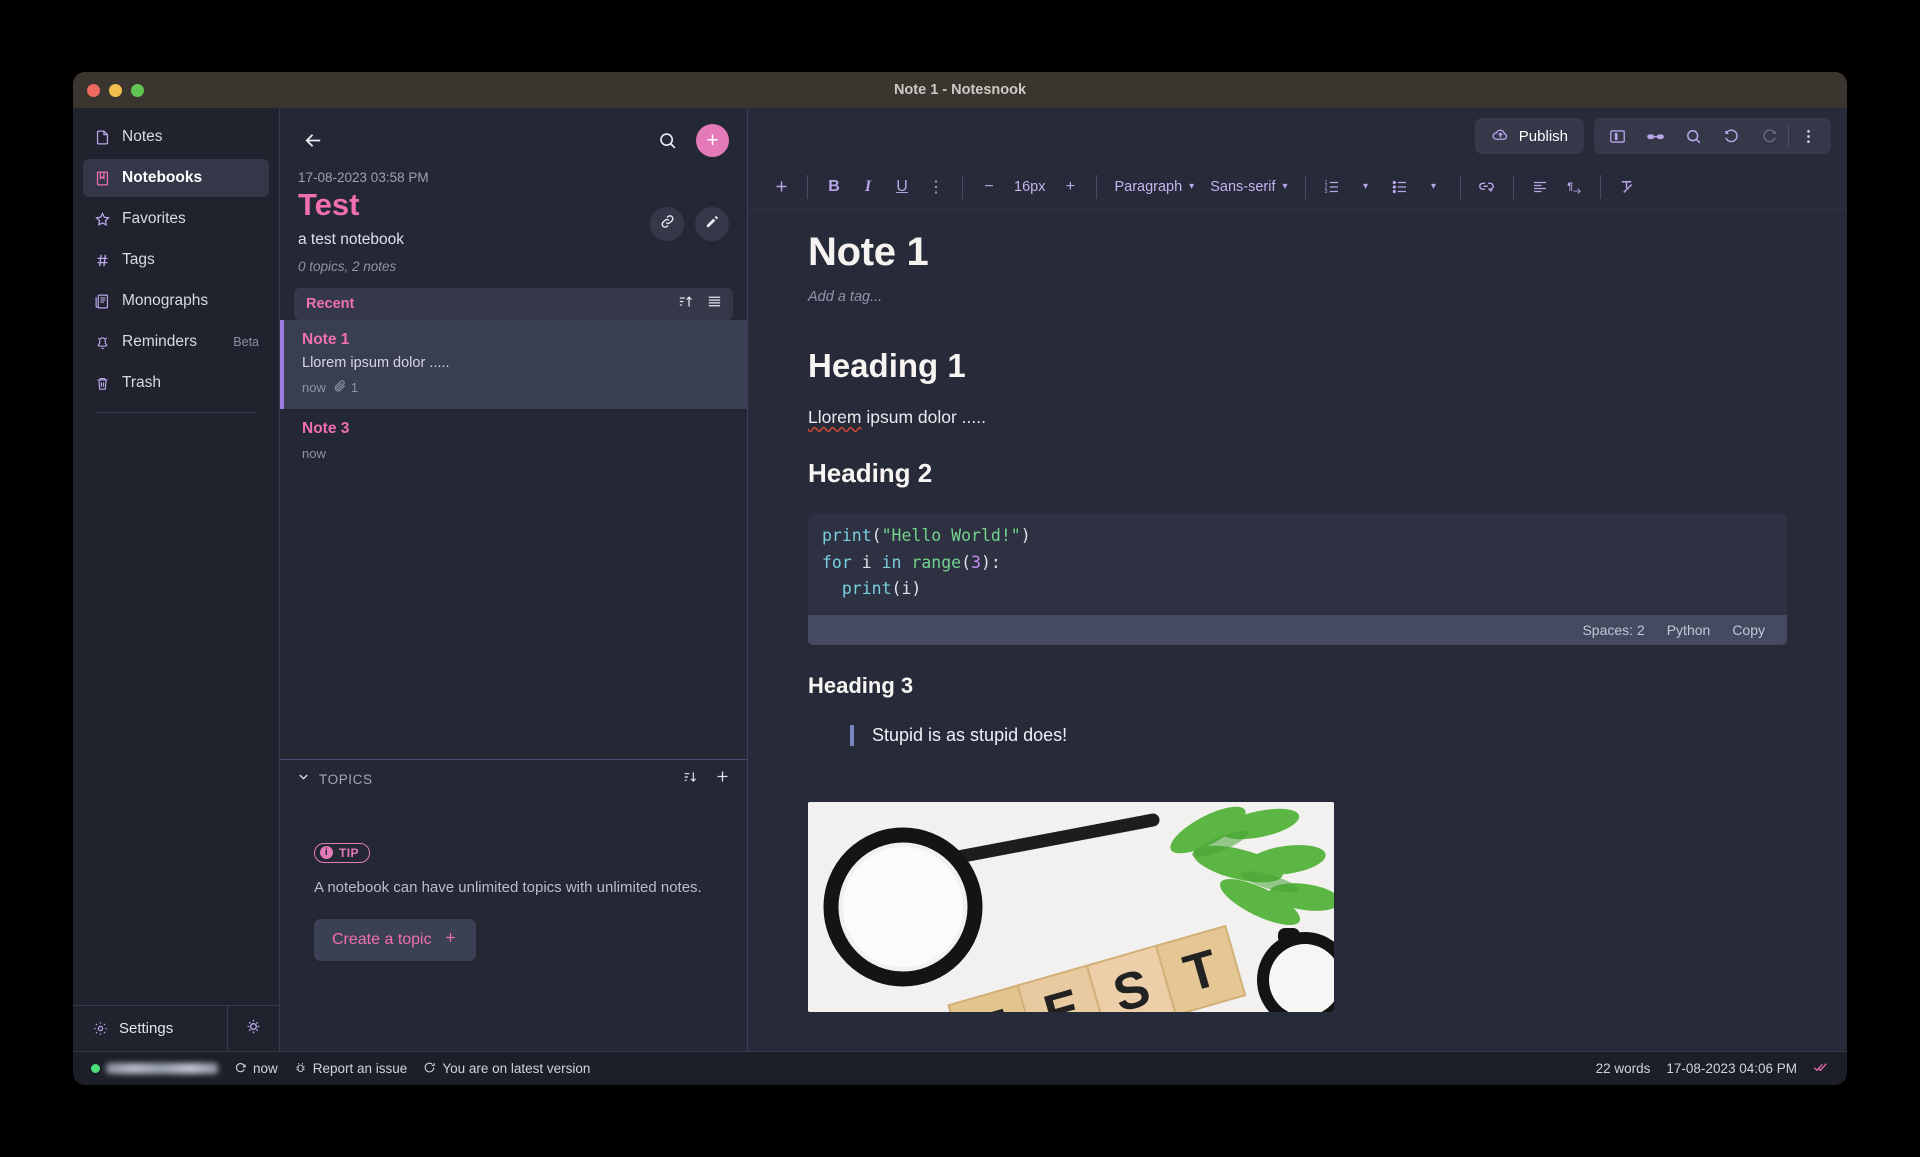 The height and width of the screenshot is (1157, 1920). I want to click on sidebar-item-reminders: Reminders Beta, so click(176, 342).